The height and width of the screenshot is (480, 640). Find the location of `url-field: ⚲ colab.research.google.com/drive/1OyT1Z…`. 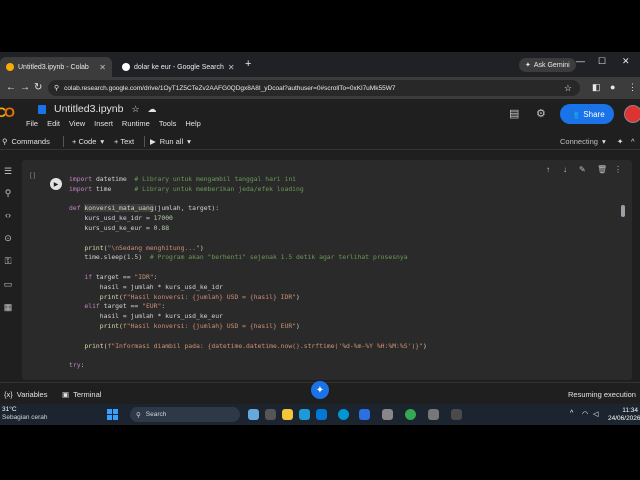

url-field: ⚲ colab.research.google.com/drive/1OyT1Z… is located at coordinates (314, 88).